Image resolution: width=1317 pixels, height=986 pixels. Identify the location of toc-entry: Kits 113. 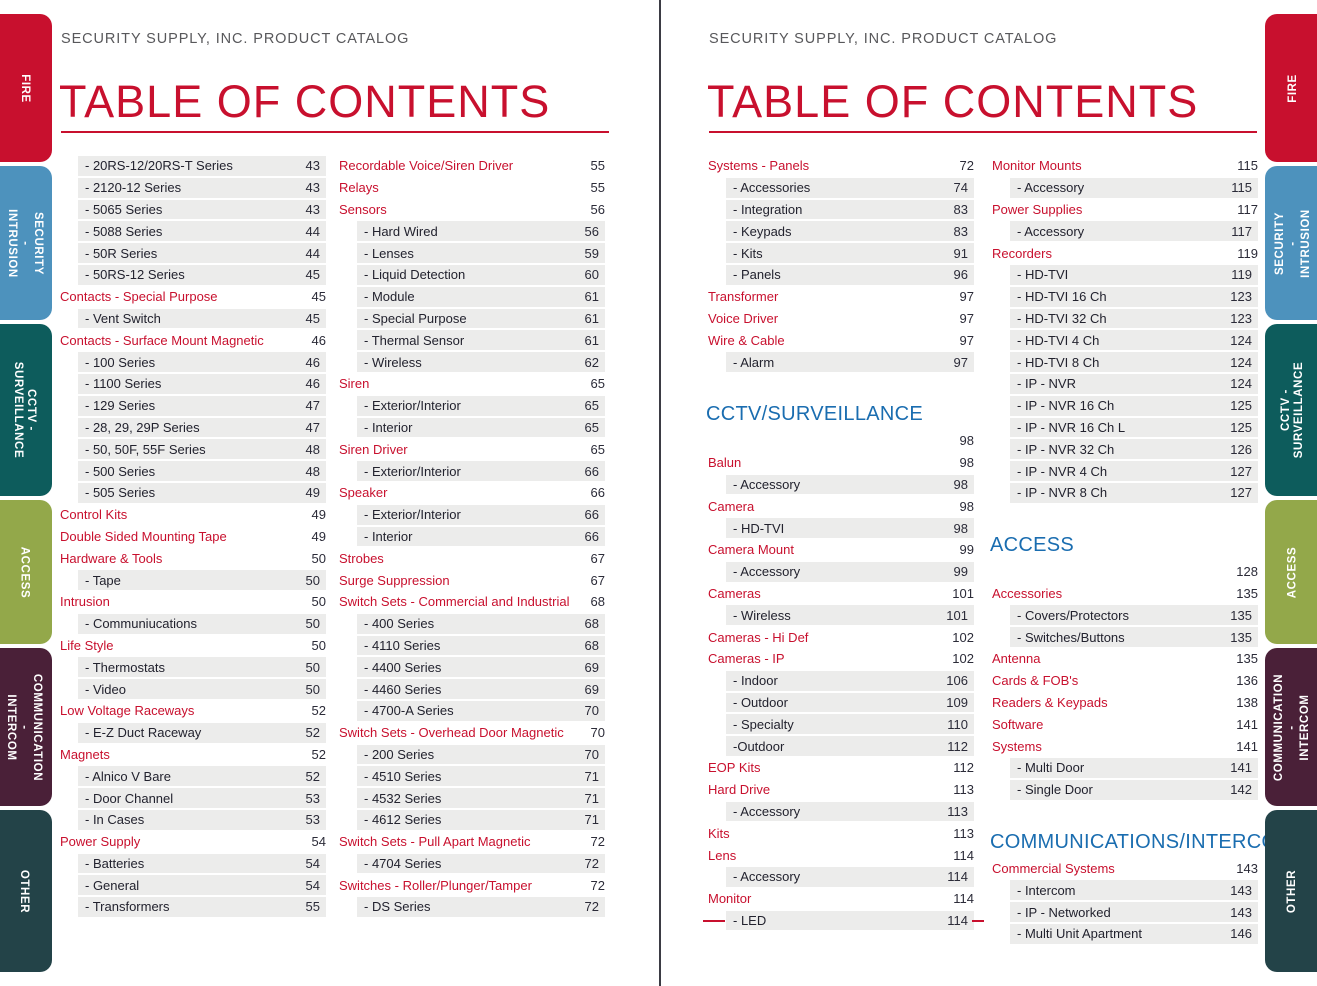
(840, 833).